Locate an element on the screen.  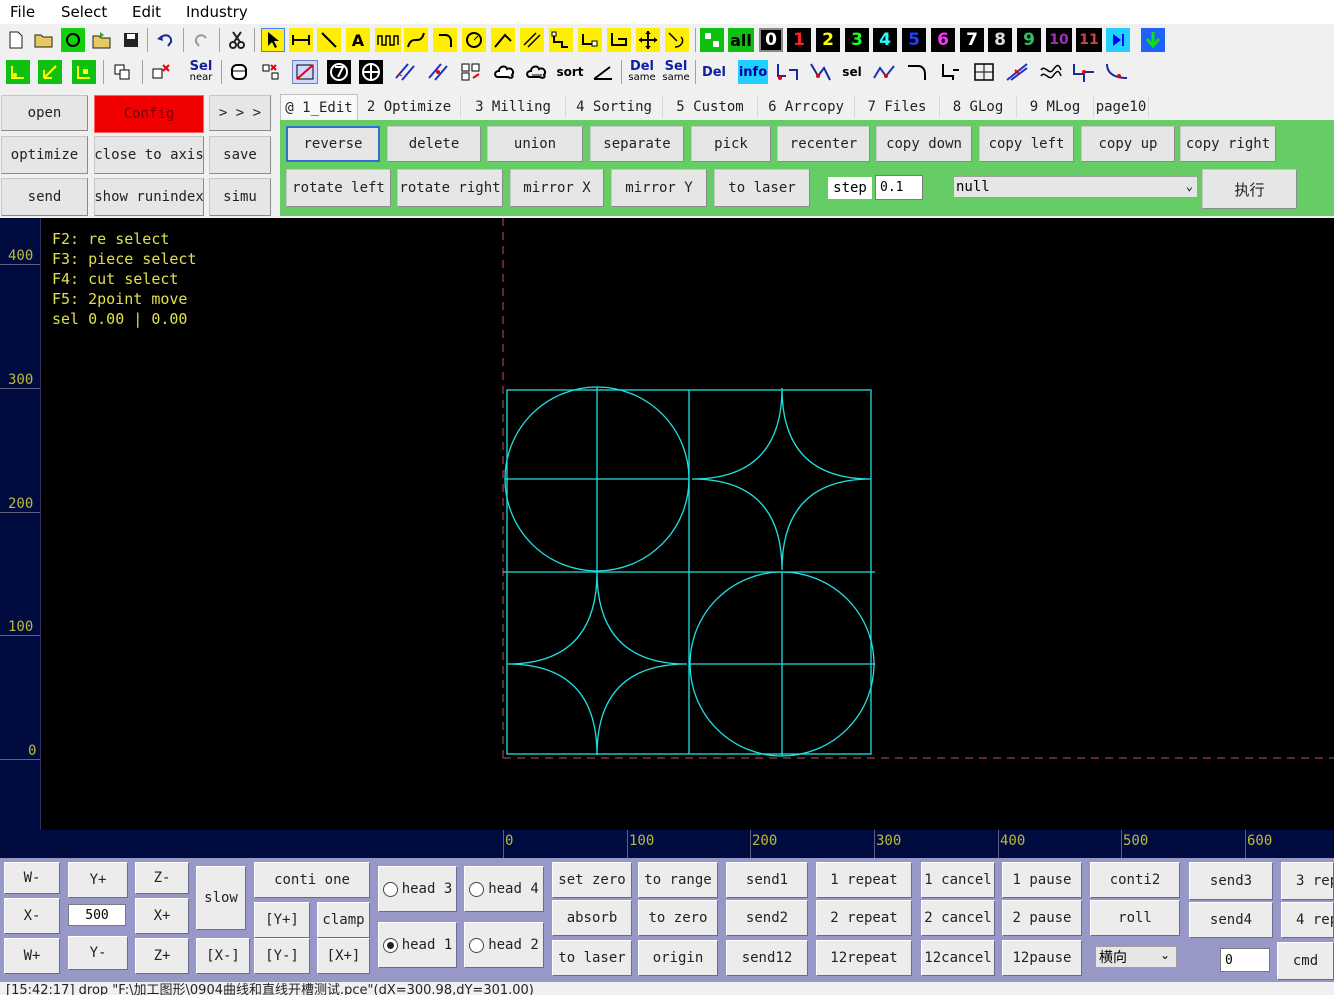
menu-select: Select is located at coordinates (84, 12).